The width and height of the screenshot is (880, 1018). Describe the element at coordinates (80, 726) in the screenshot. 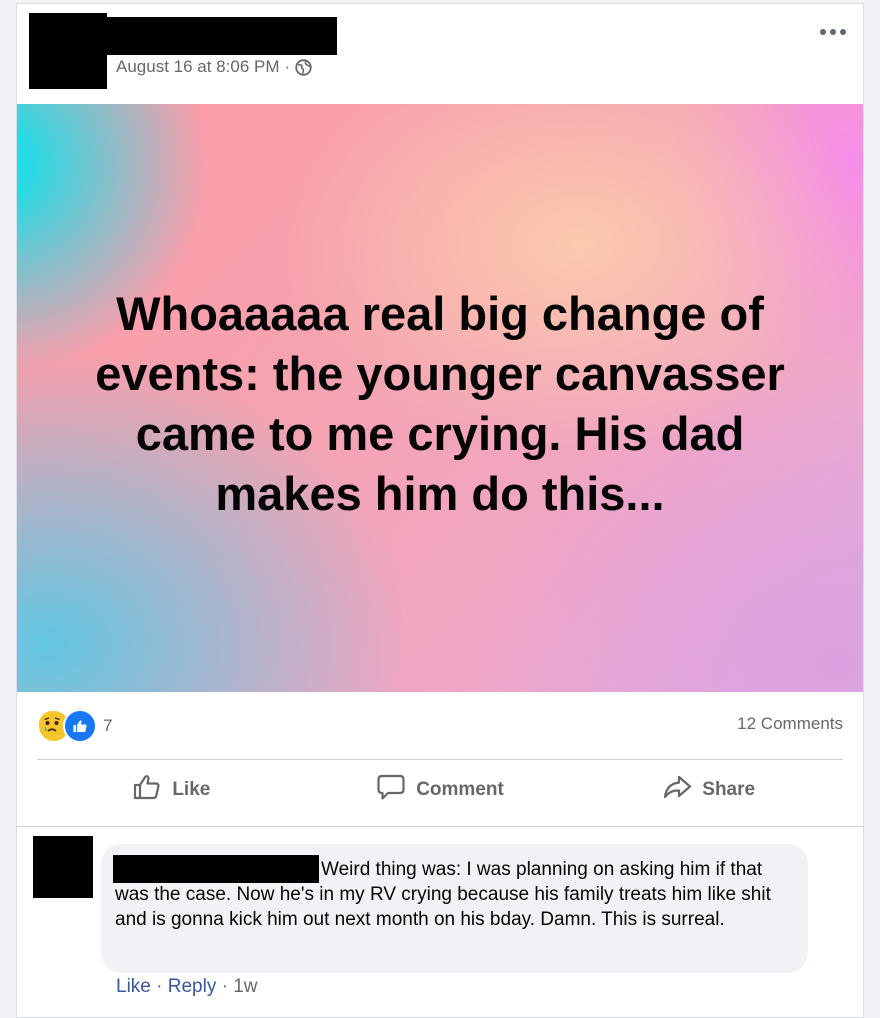

I see `like-reaction-icon` at that location.